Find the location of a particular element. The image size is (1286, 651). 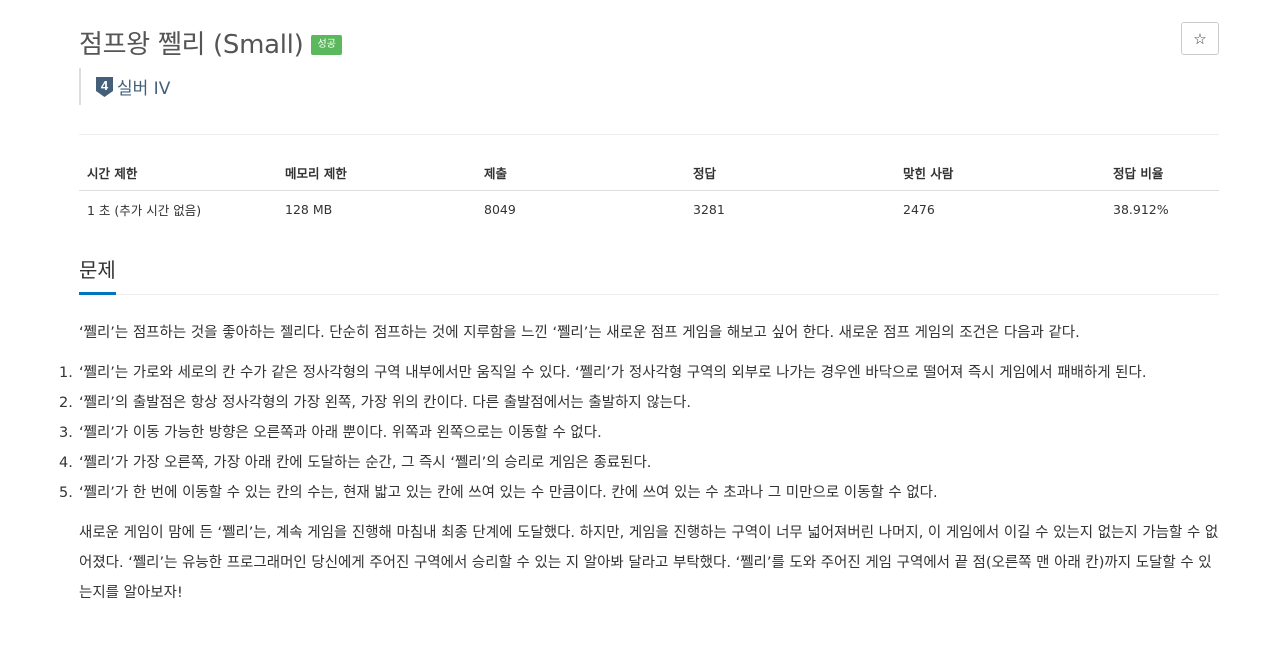

table-header-row: 시간 제한 메모리 제한 제출 정답 맞힌 사람 정답 비율 is located at coordinates (649, 173).